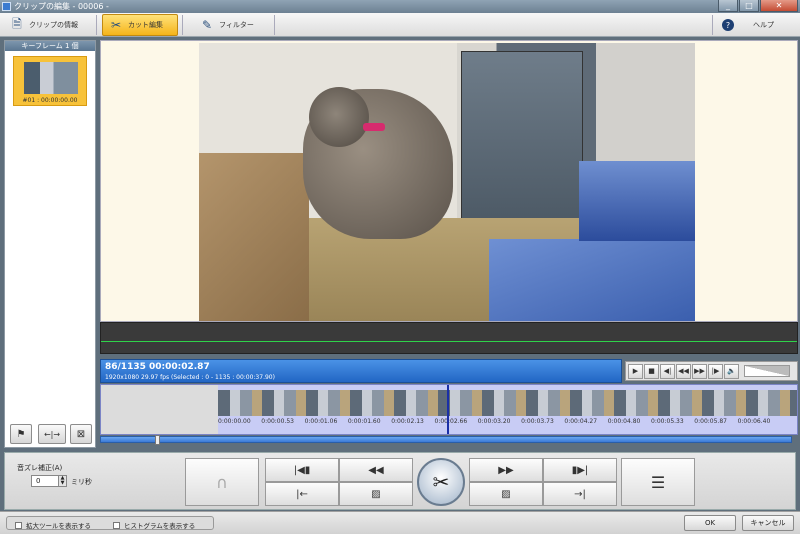  I want to click on tab-filter-label: フィルター, so click(236, 25).